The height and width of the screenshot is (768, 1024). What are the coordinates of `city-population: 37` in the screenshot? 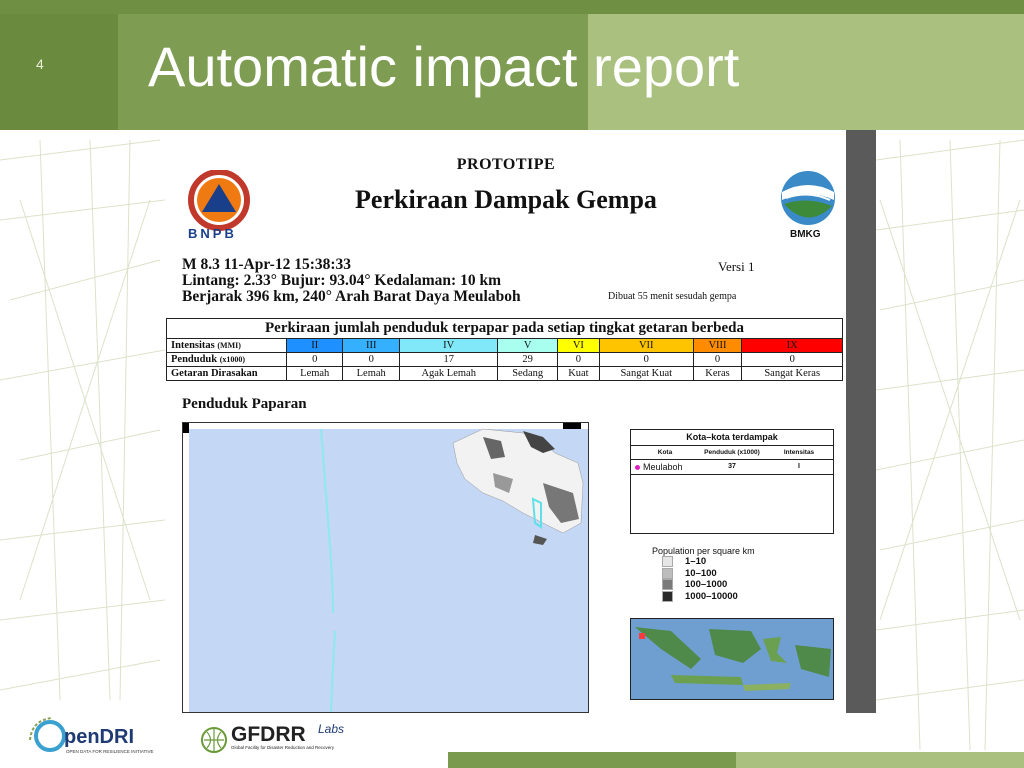 It's located at (732, 466).